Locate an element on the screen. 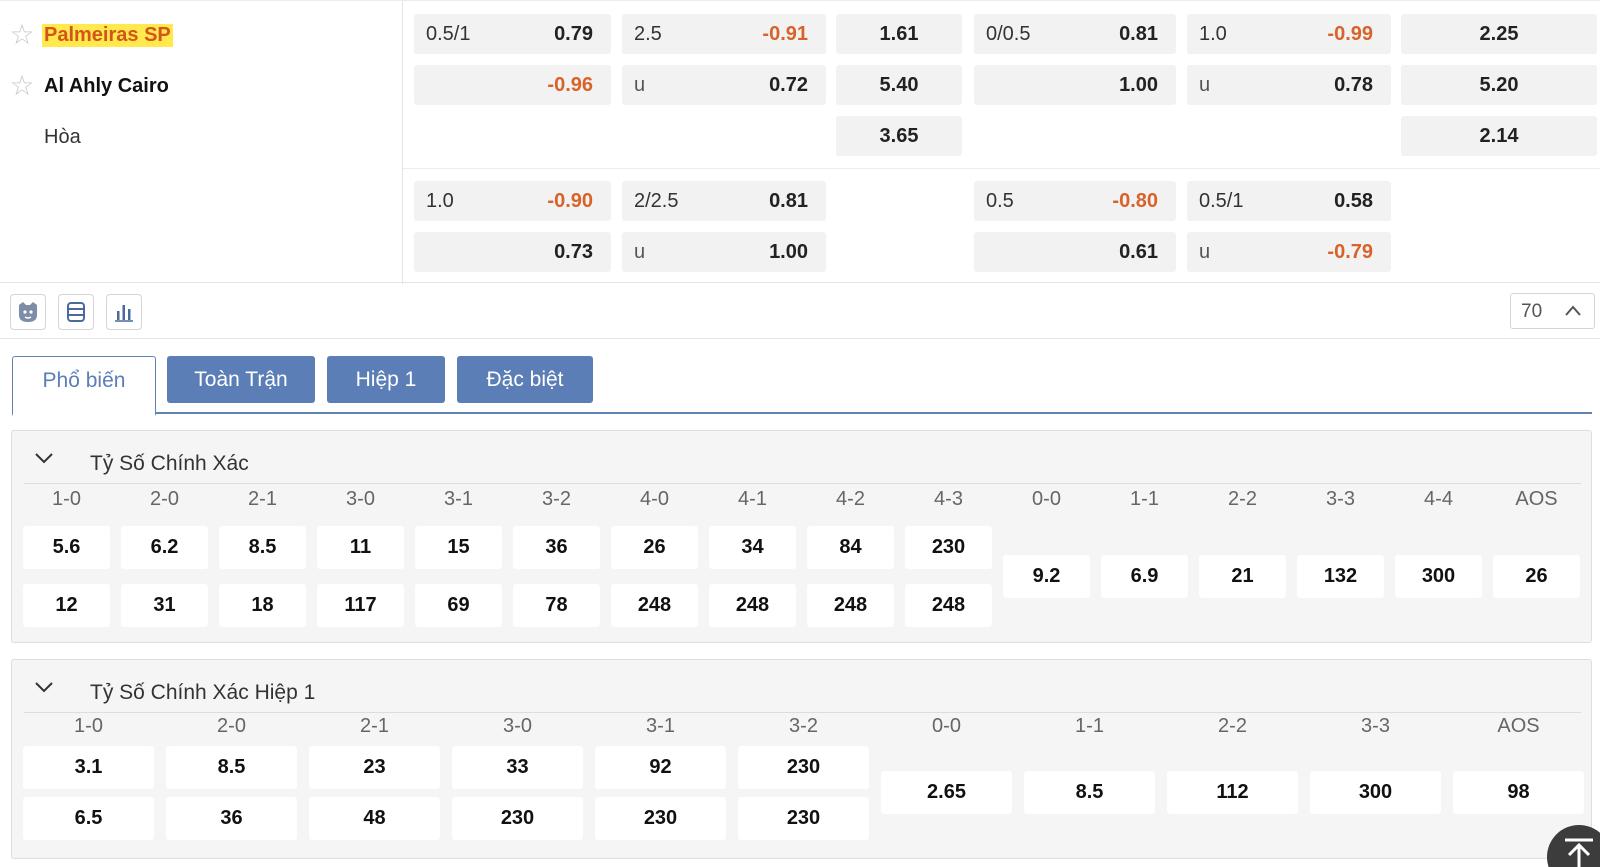  score-odds-home: 11 is located at coordinates (360, 547).